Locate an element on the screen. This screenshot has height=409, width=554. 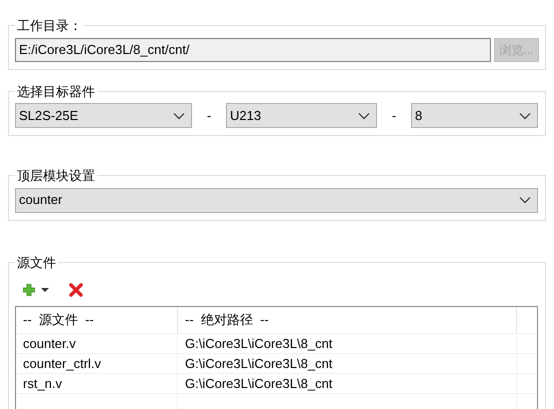
table-cell: counter.v is located at coordinates (97, 343).